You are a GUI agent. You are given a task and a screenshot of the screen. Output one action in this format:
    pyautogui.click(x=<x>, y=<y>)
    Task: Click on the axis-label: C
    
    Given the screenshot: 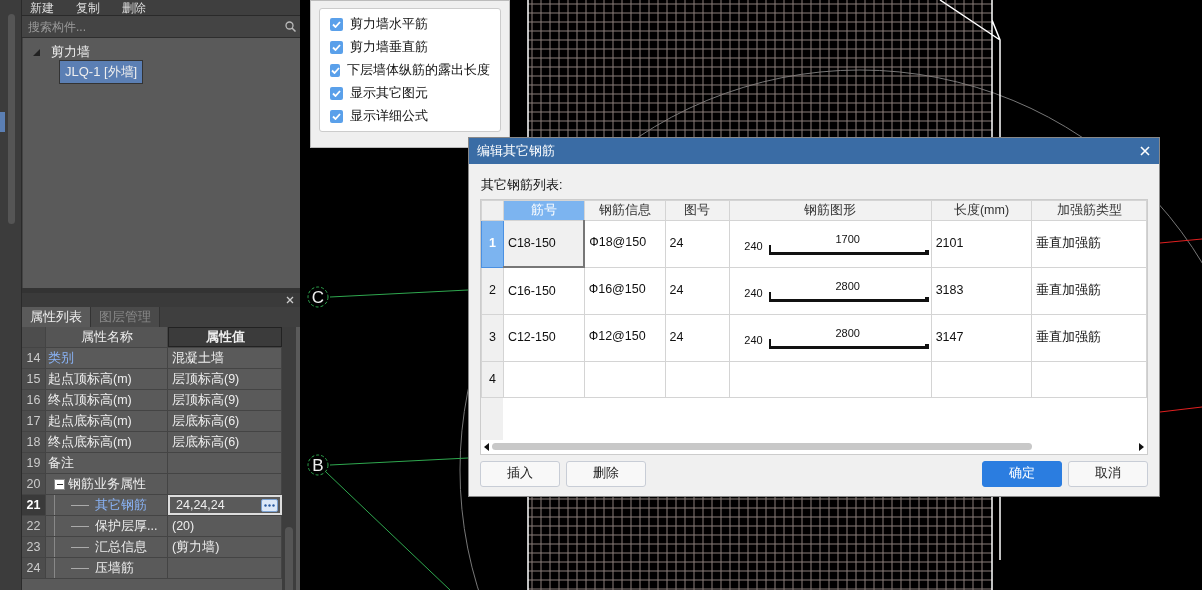 What is the action you would take?
    pyautogui.click(x=318, y=297)
    